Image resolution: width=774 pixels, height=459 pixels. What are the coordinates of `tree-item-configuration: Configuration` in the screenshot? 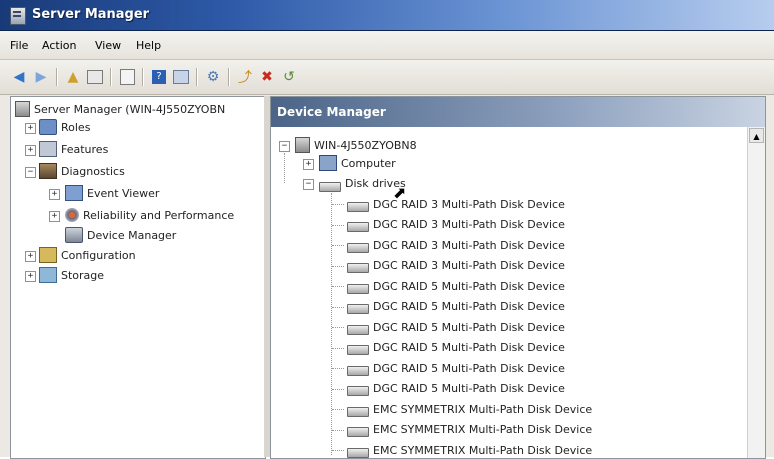 It's located at (87, 255).